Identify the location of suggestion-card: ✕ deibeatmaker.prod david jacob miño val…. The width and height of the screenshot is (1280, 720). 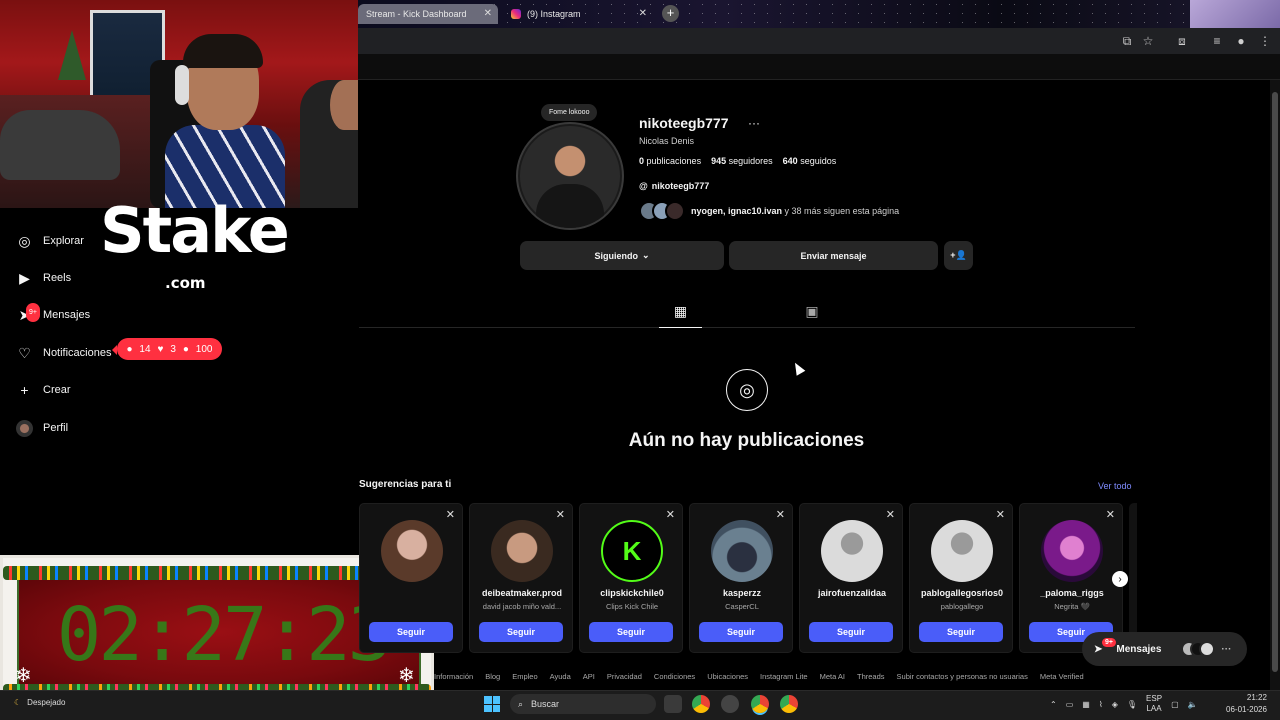
(521, 578).